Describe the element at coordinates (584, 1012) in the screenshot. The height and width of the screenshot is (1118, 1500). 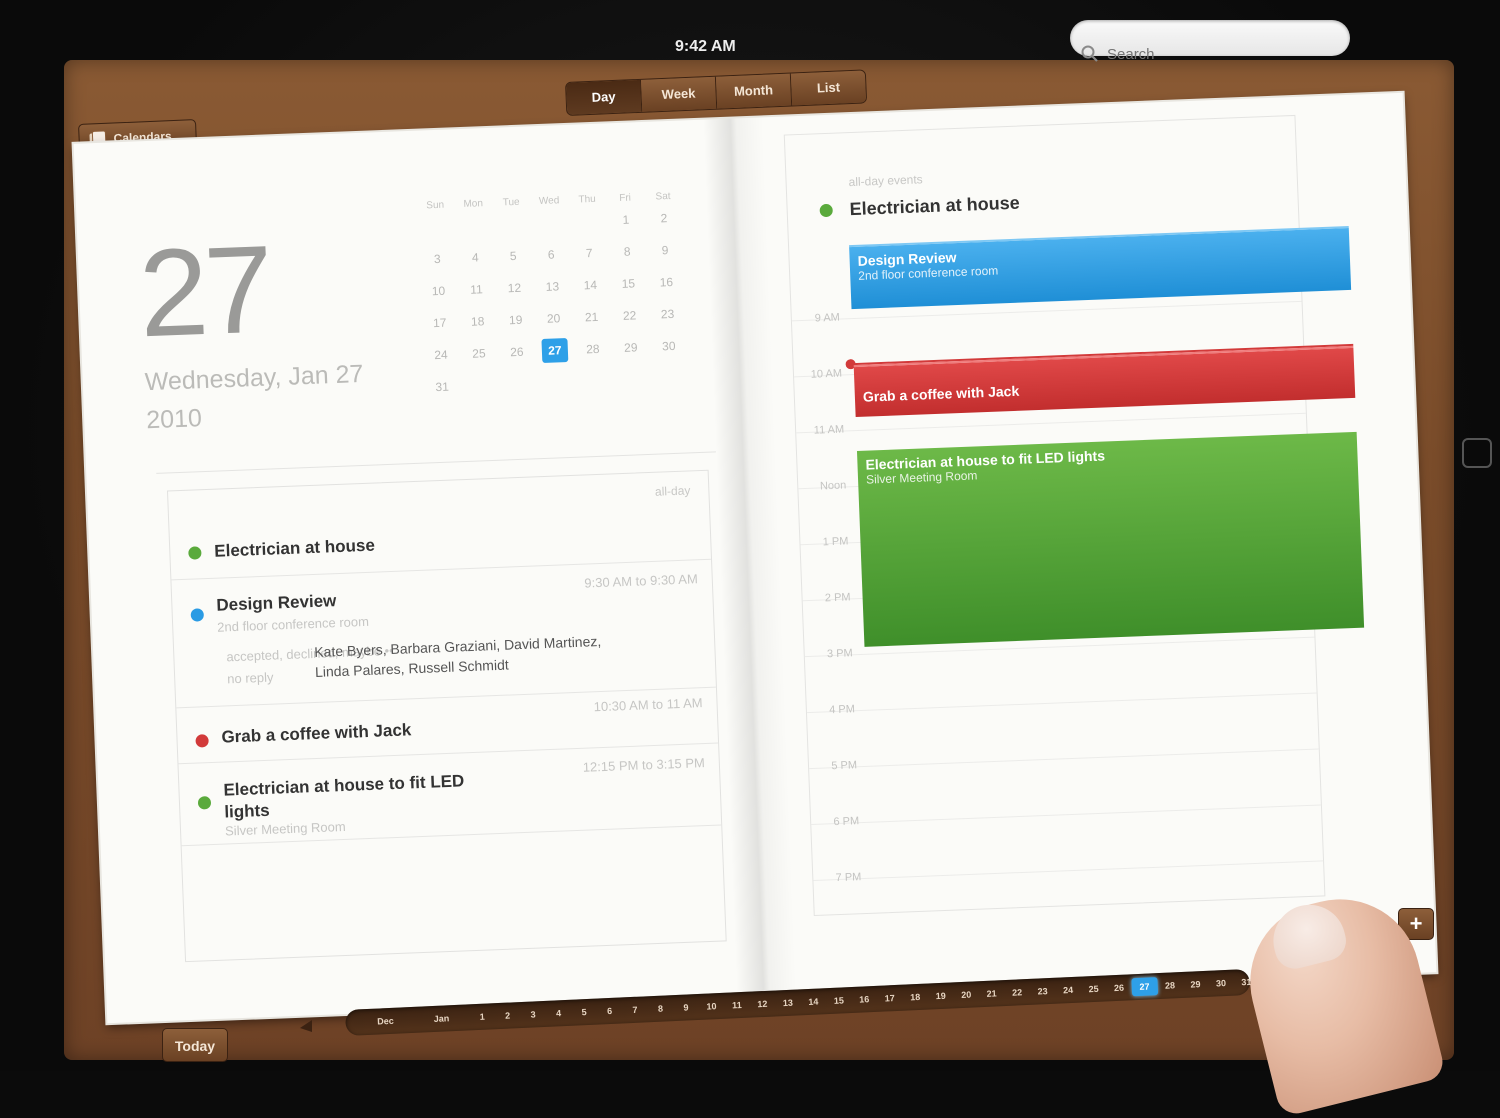
I see `timeline-item: 5` at that location.